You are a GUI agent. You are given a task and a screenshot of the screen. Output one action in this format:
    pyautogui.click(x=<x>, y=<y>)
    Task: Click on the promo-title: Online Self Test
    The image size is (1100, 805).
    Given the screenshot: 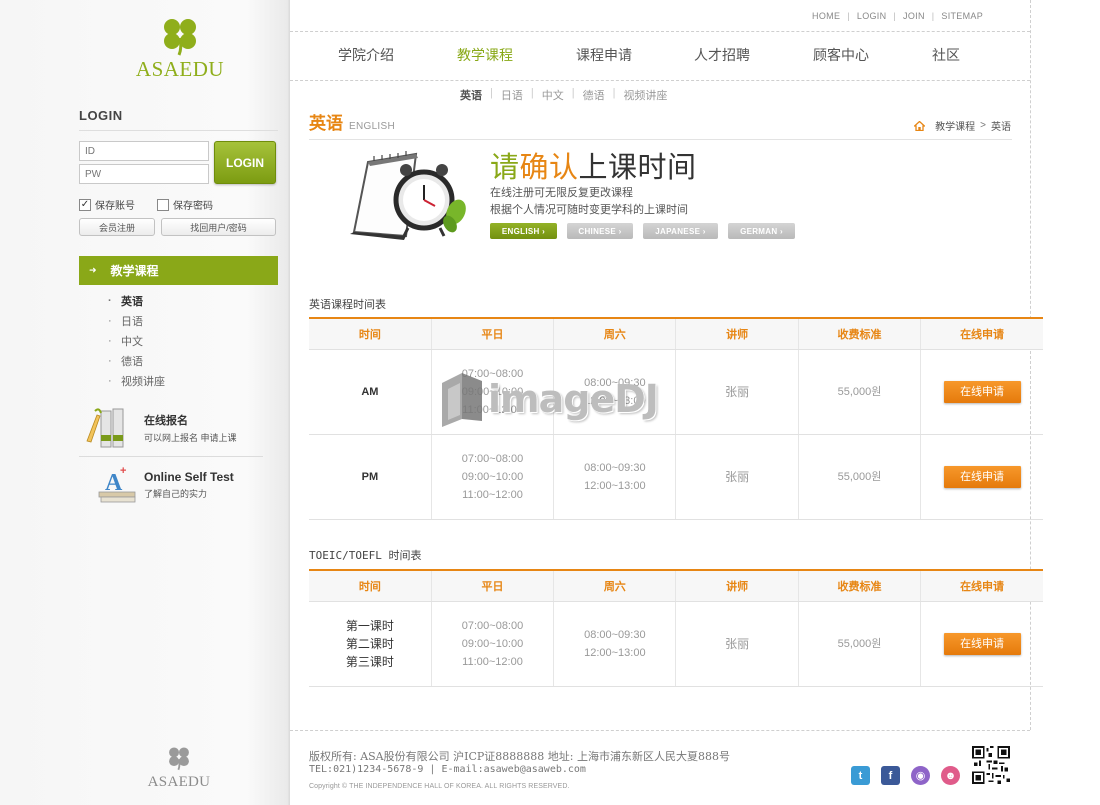 What is the action you would take?
    pyautogui.click(x=189, y=476)
    